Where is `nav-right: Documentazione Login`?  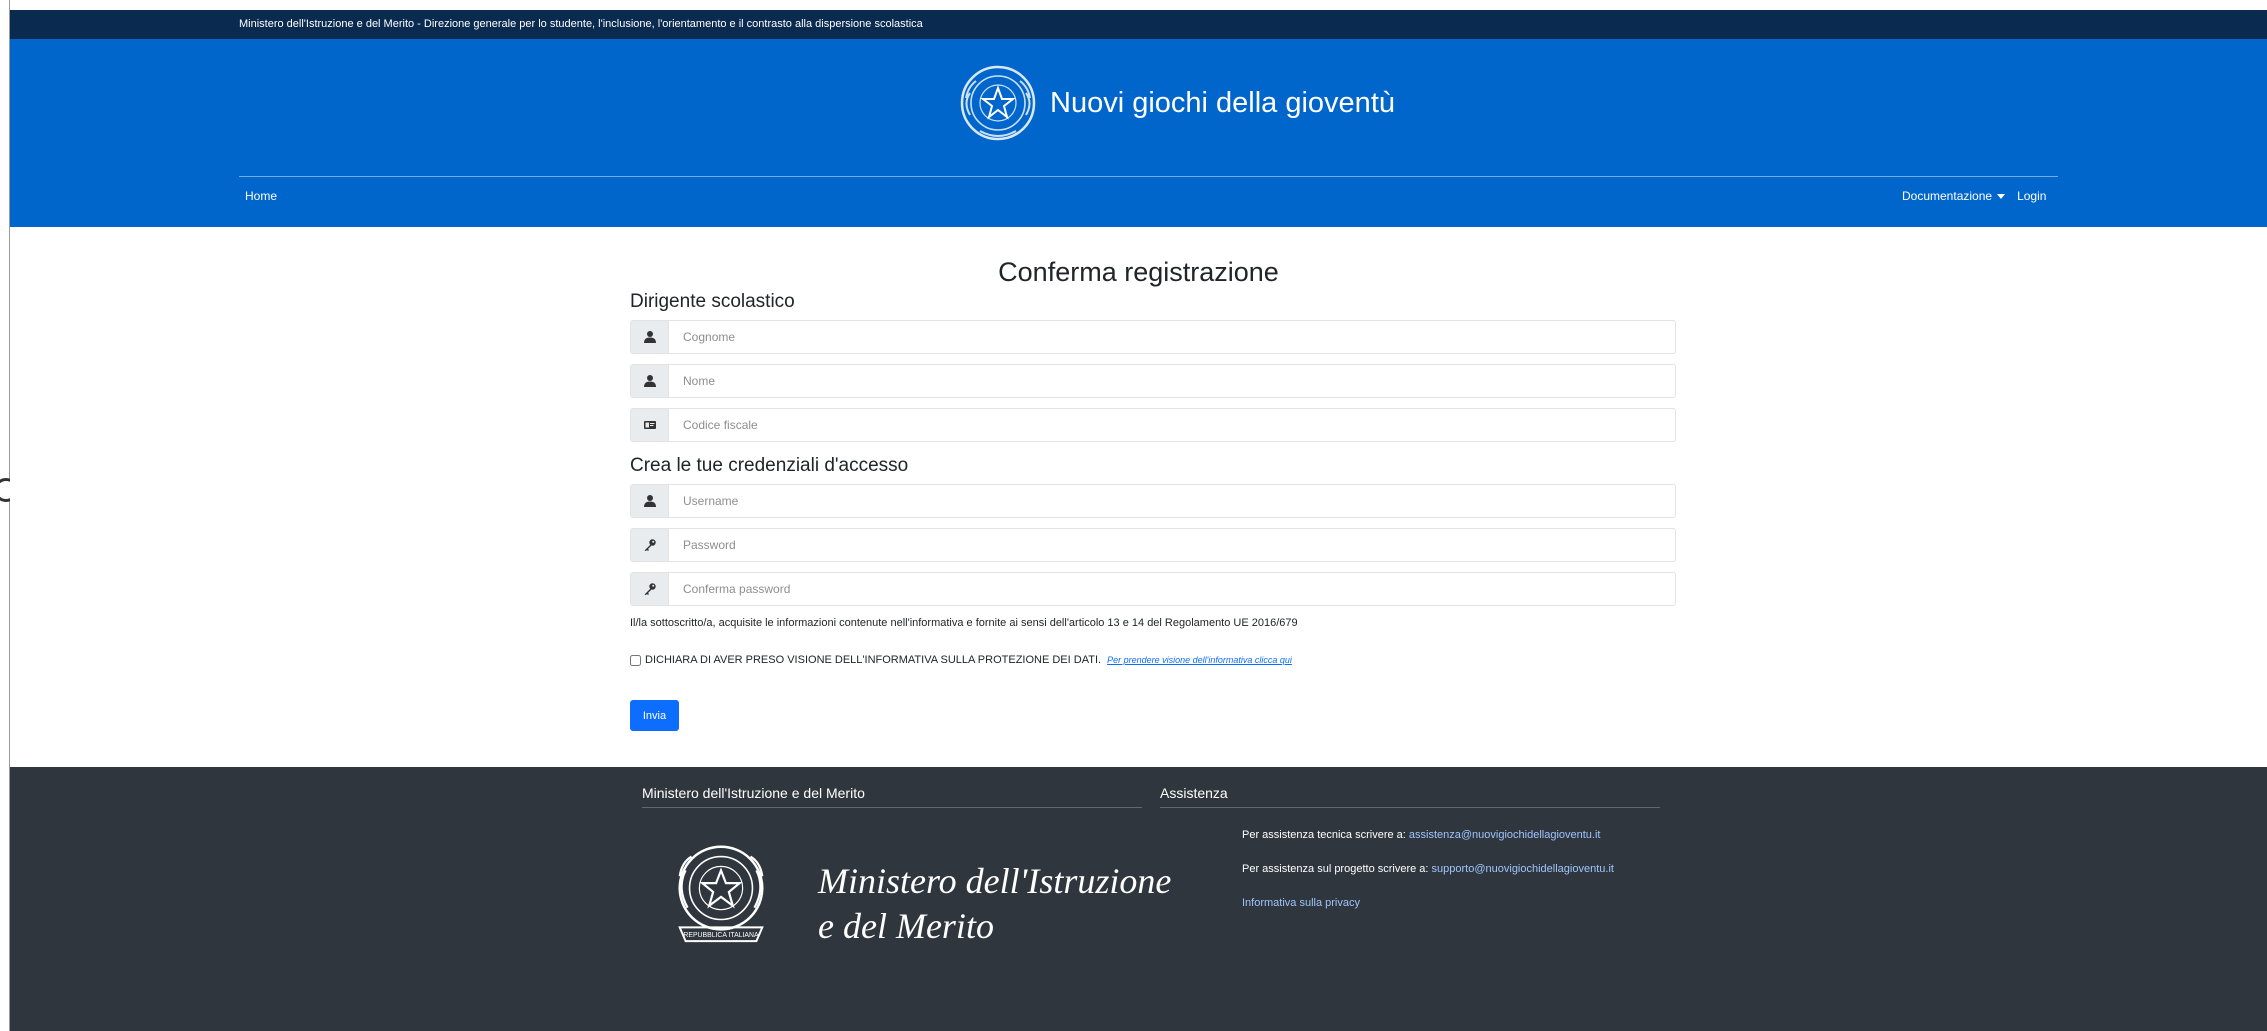
nav-right: Documentazione Login is located at coordinates (1974, 196).